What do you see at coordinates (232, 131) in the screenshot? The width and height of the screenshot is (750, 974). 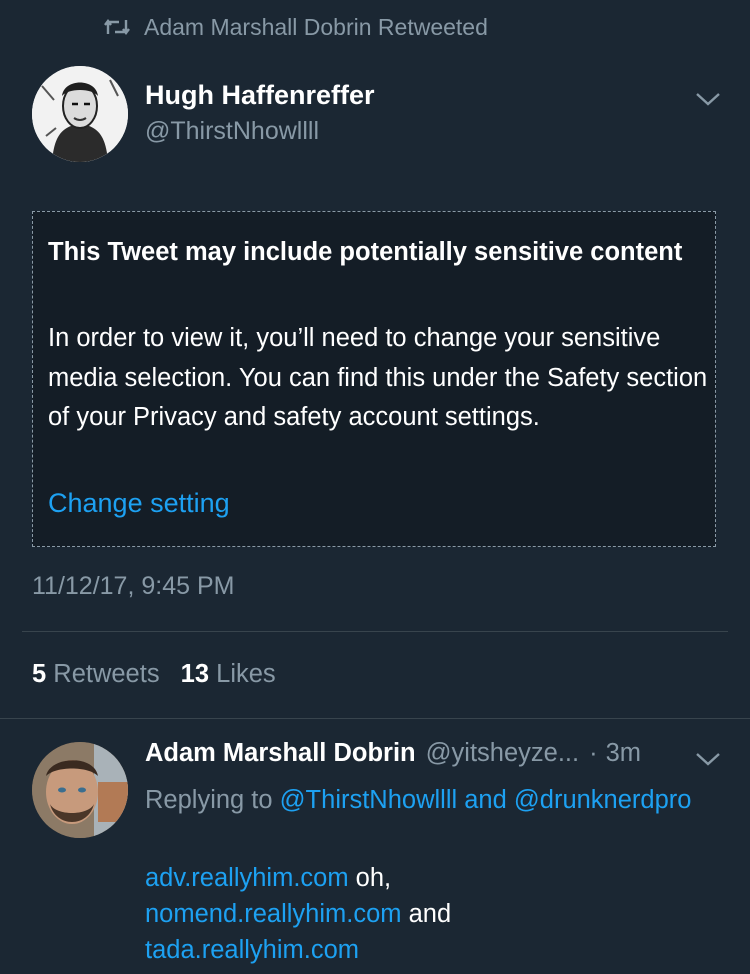 I see `author-handle: @ThirstNhowllll` at bounding box center [232, 131].